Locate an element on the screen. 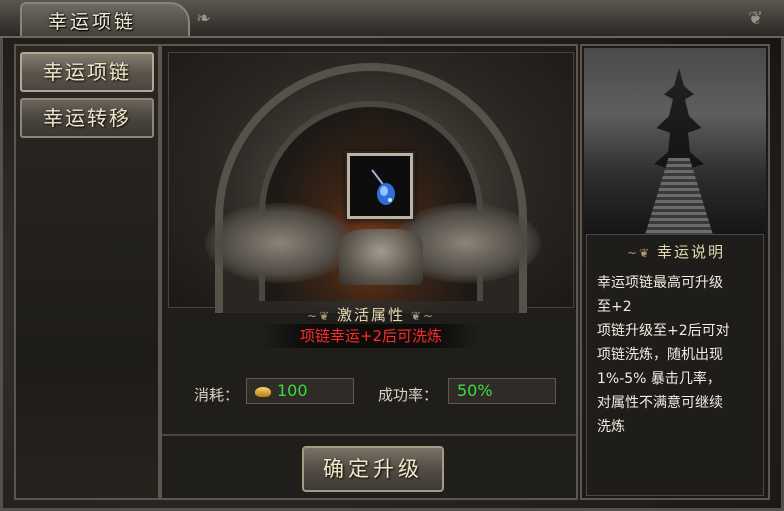 This screenshot has height=511, width=784. temple-scene-image is located at coordinates (675, 141).